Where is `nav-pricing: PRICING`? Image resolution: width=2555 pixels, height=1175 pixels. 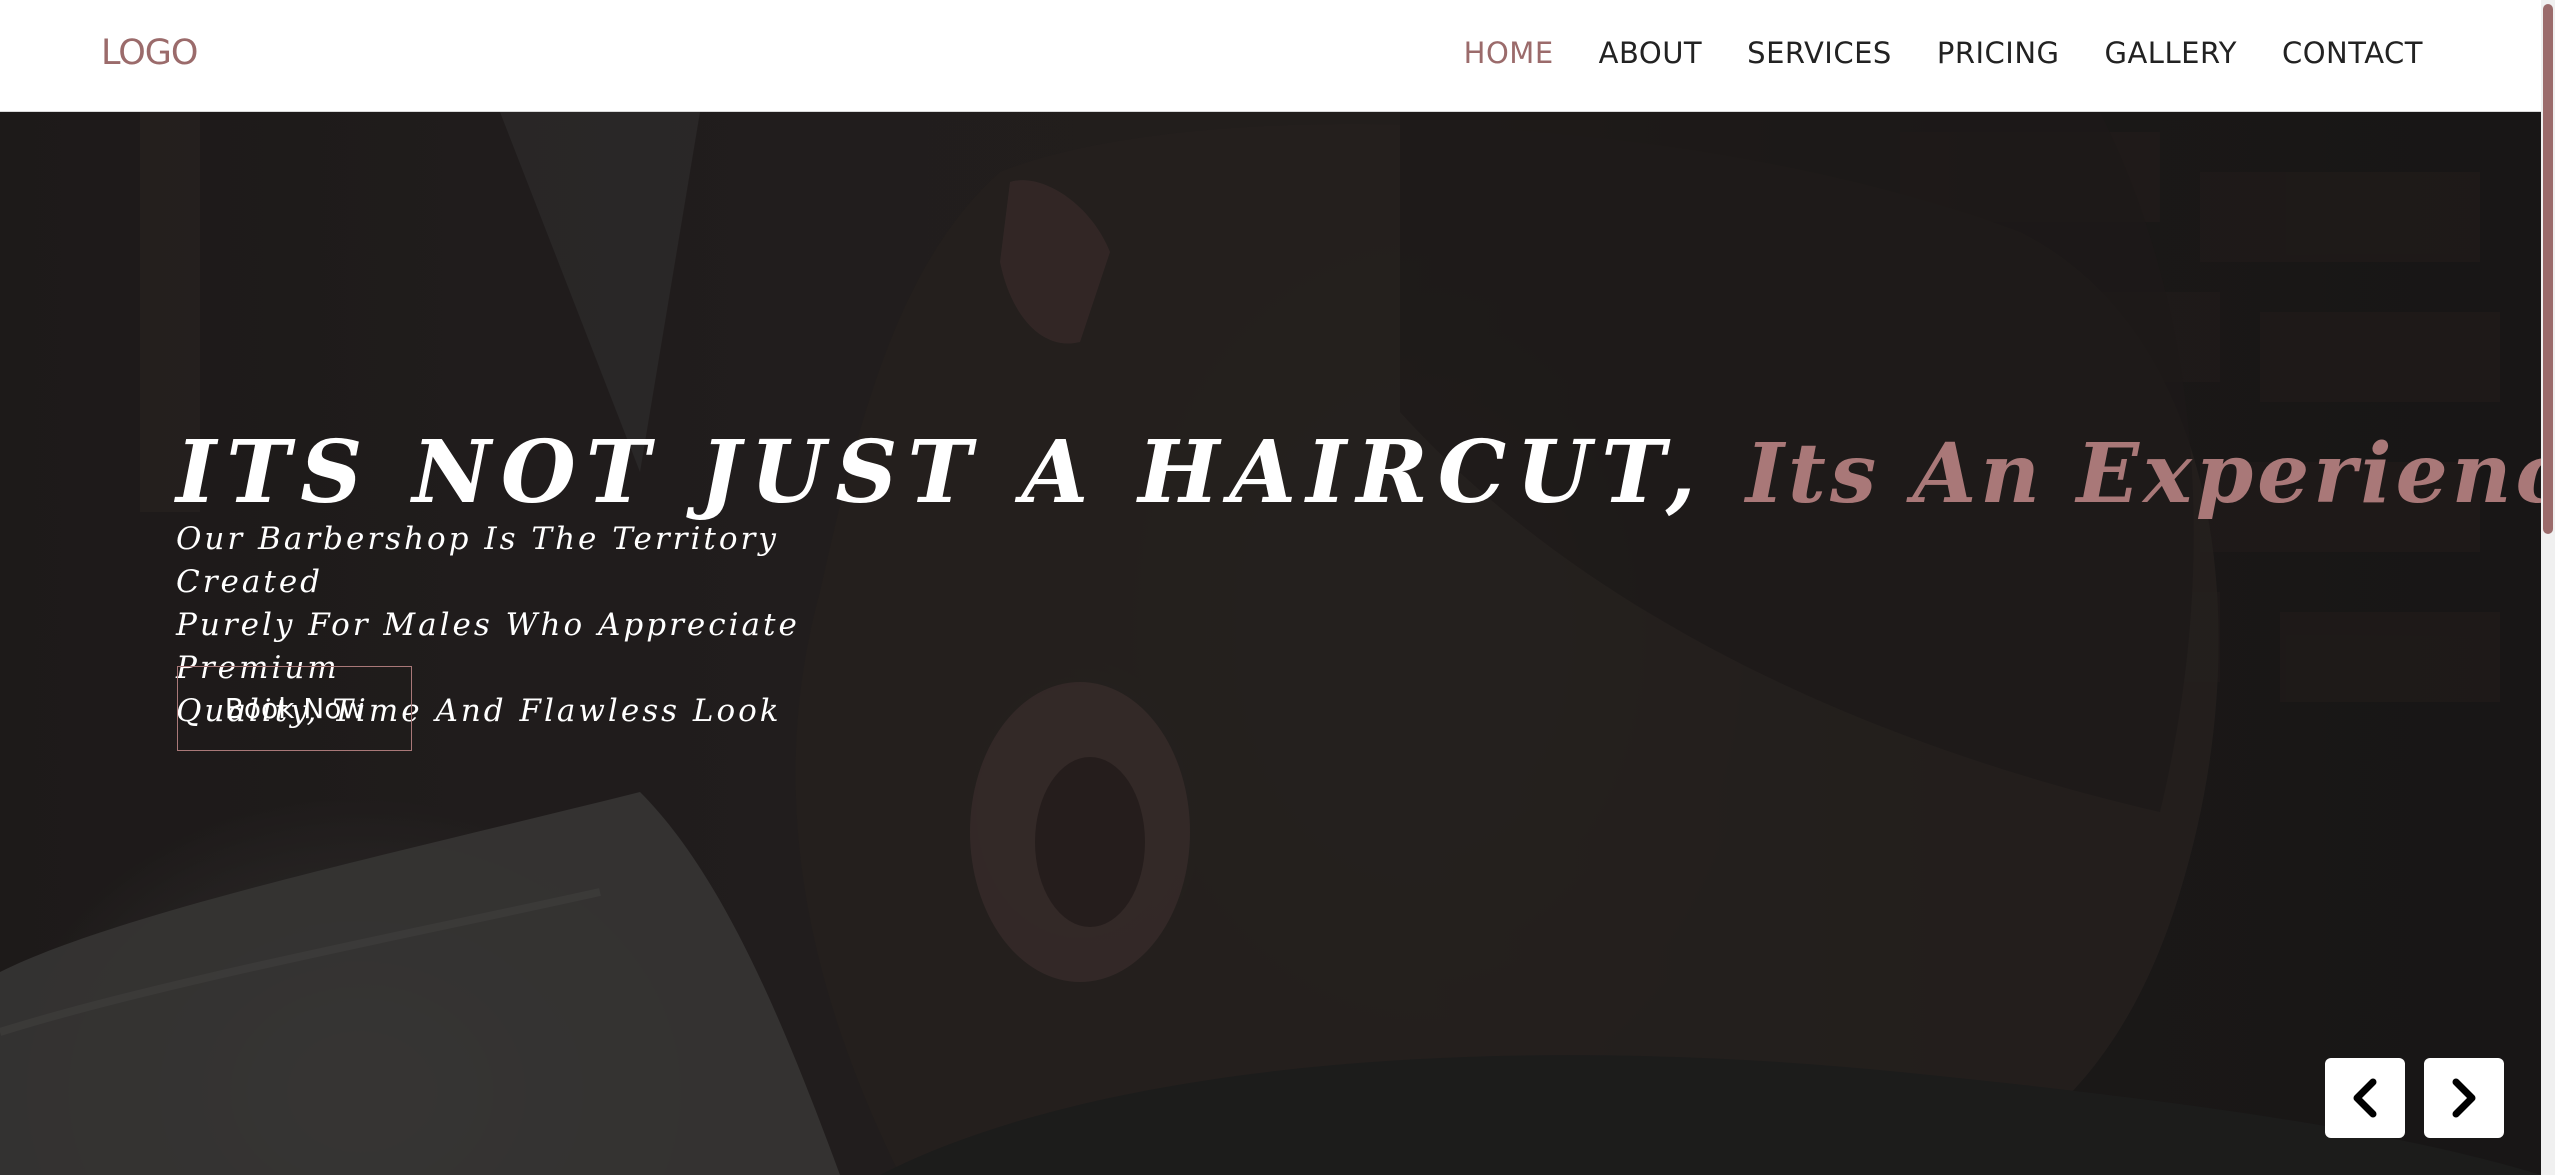 nav-pricing: PRICING is located at coordinates (1998, 53).